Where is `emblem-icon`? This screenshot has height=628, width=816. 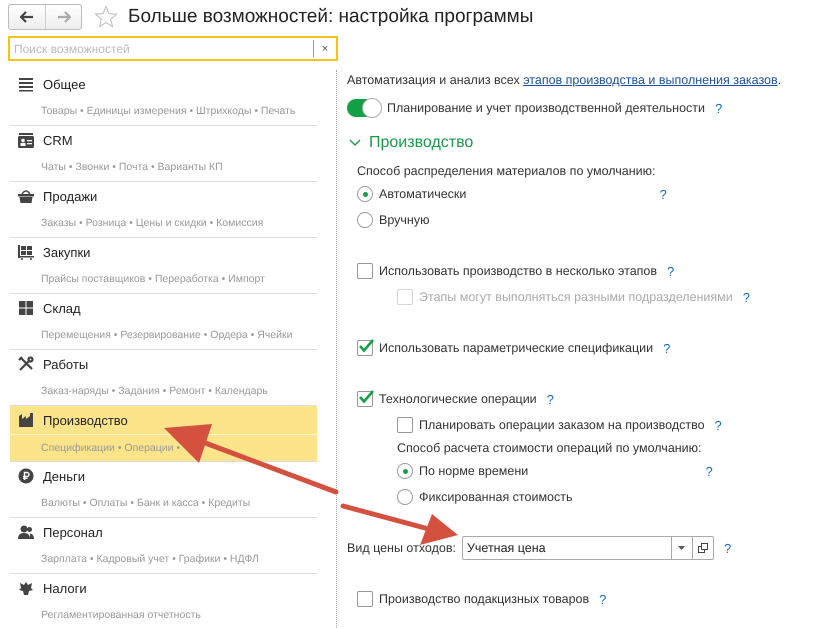
emblem-icon is located at coordinates (26, 588).